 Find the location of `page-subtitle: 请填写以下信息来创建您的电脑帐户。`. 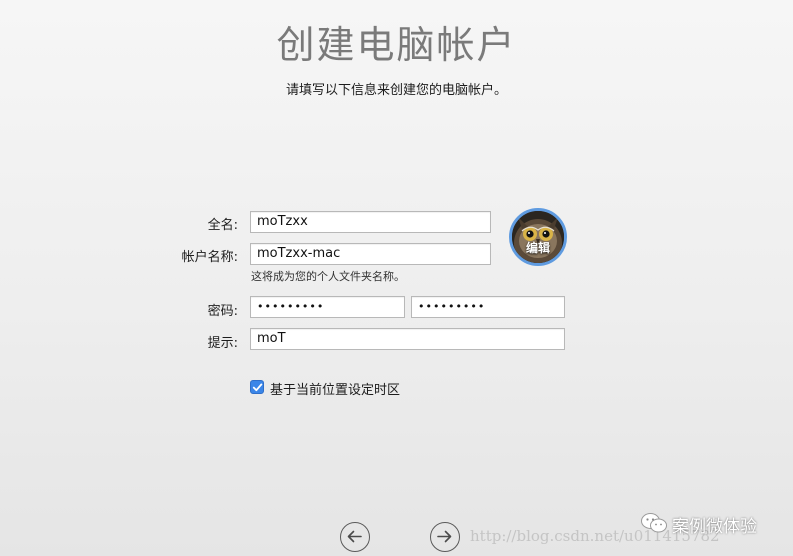

page-subtitle: 请填写以下信息来创建您的电脑帐户。 is located at coordinates (396, 90).